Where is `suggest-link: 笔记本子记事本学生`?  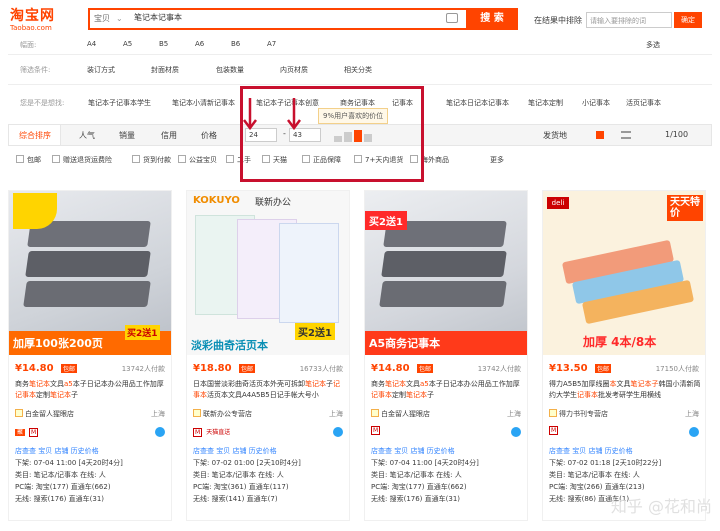 suggest-link: 笔记本子记事本学生 is located at coordinates (119, 103).